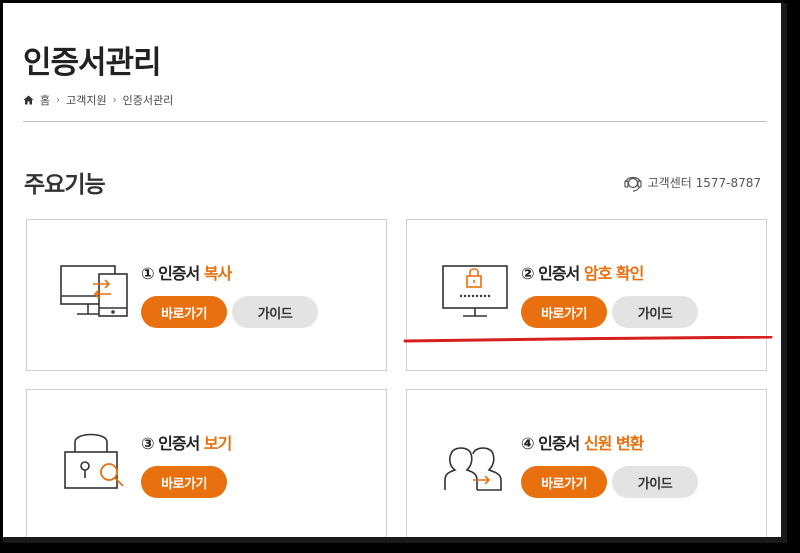 This screenshot has width=800, height=553. What do you see at coordinates (586, 295) in the screenshot?
I see `card-password-check: ② 인증서 암호 확인 바로가기 가이드` at bounding box center [586, 295].